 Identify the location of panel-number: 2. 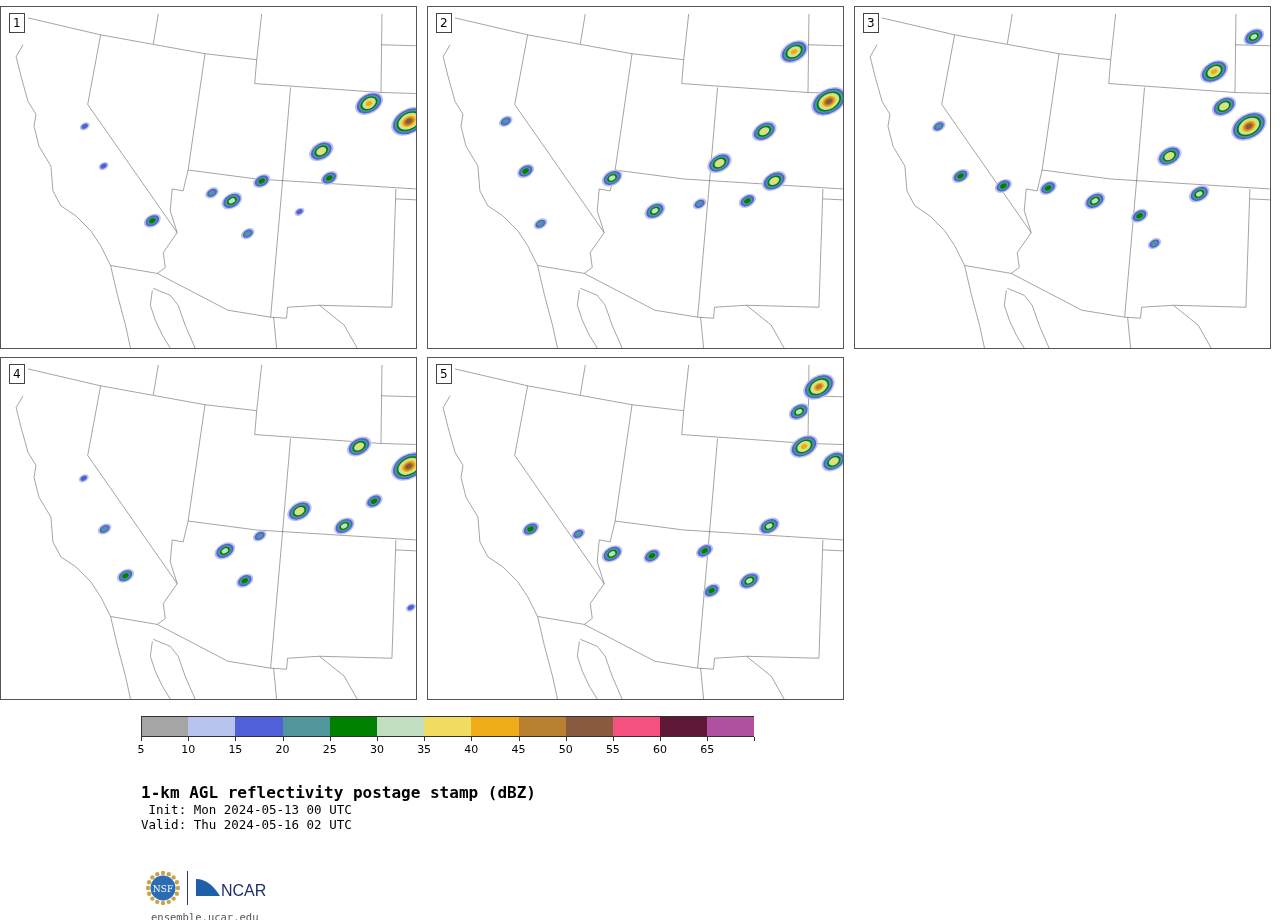
(444, 23).